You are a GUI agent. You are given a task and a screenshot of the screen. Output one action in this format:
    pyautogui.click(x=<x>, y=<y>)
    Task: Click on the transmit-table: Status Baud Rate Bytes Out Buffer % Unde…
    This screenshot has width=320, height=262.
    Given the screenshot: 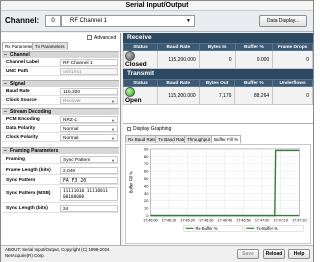 What is the action you would take?
    pyautogui.click(x=218, y=92)
    